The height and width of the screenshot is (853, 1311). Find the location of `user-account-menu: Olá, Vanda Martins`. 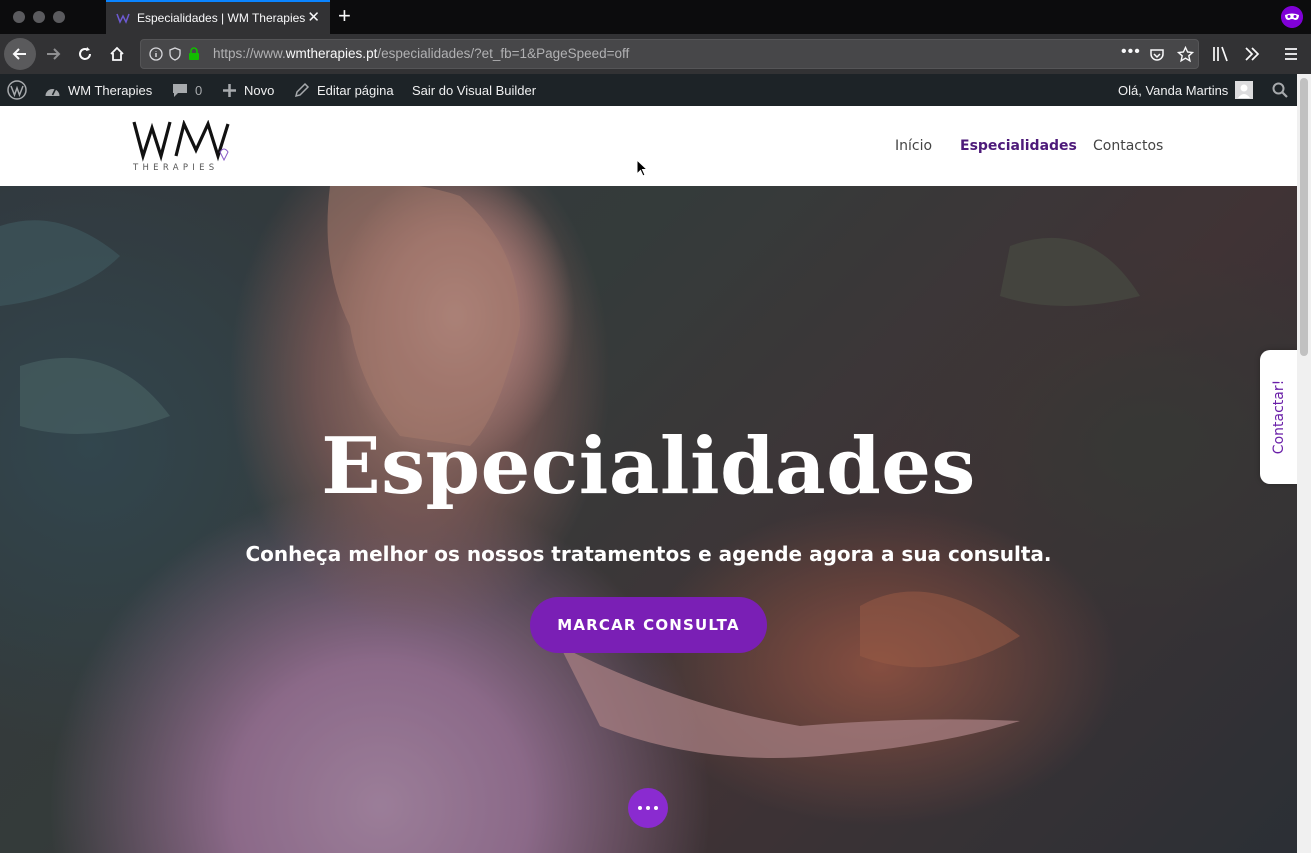

user-account-menu: Olá, Vanda Martins is located at coordinates (1186, 90).